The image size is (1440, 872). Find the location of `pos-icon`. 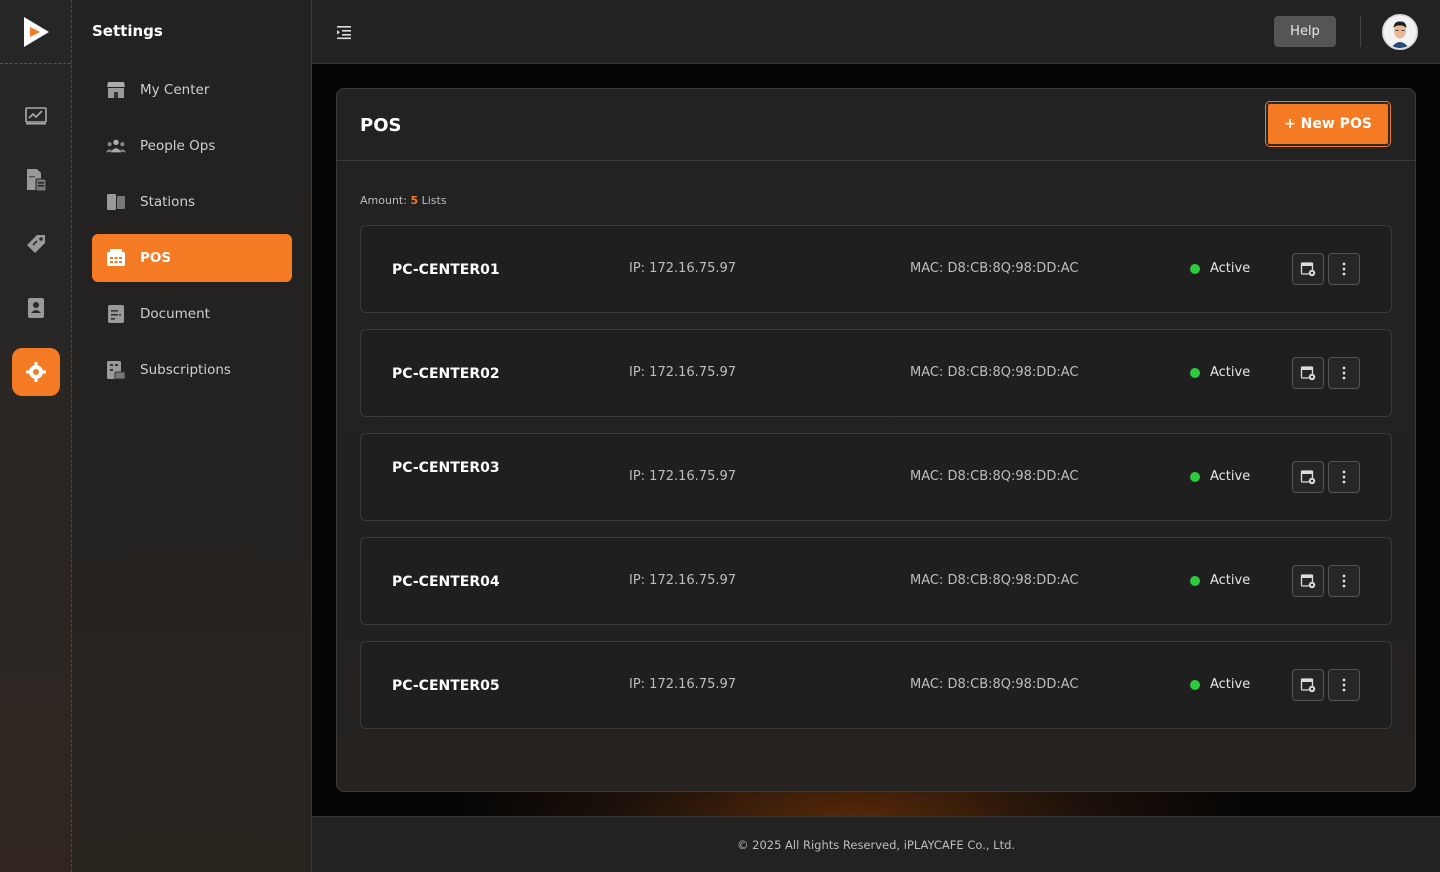

pos-icon is located at coordinates (116, 258).